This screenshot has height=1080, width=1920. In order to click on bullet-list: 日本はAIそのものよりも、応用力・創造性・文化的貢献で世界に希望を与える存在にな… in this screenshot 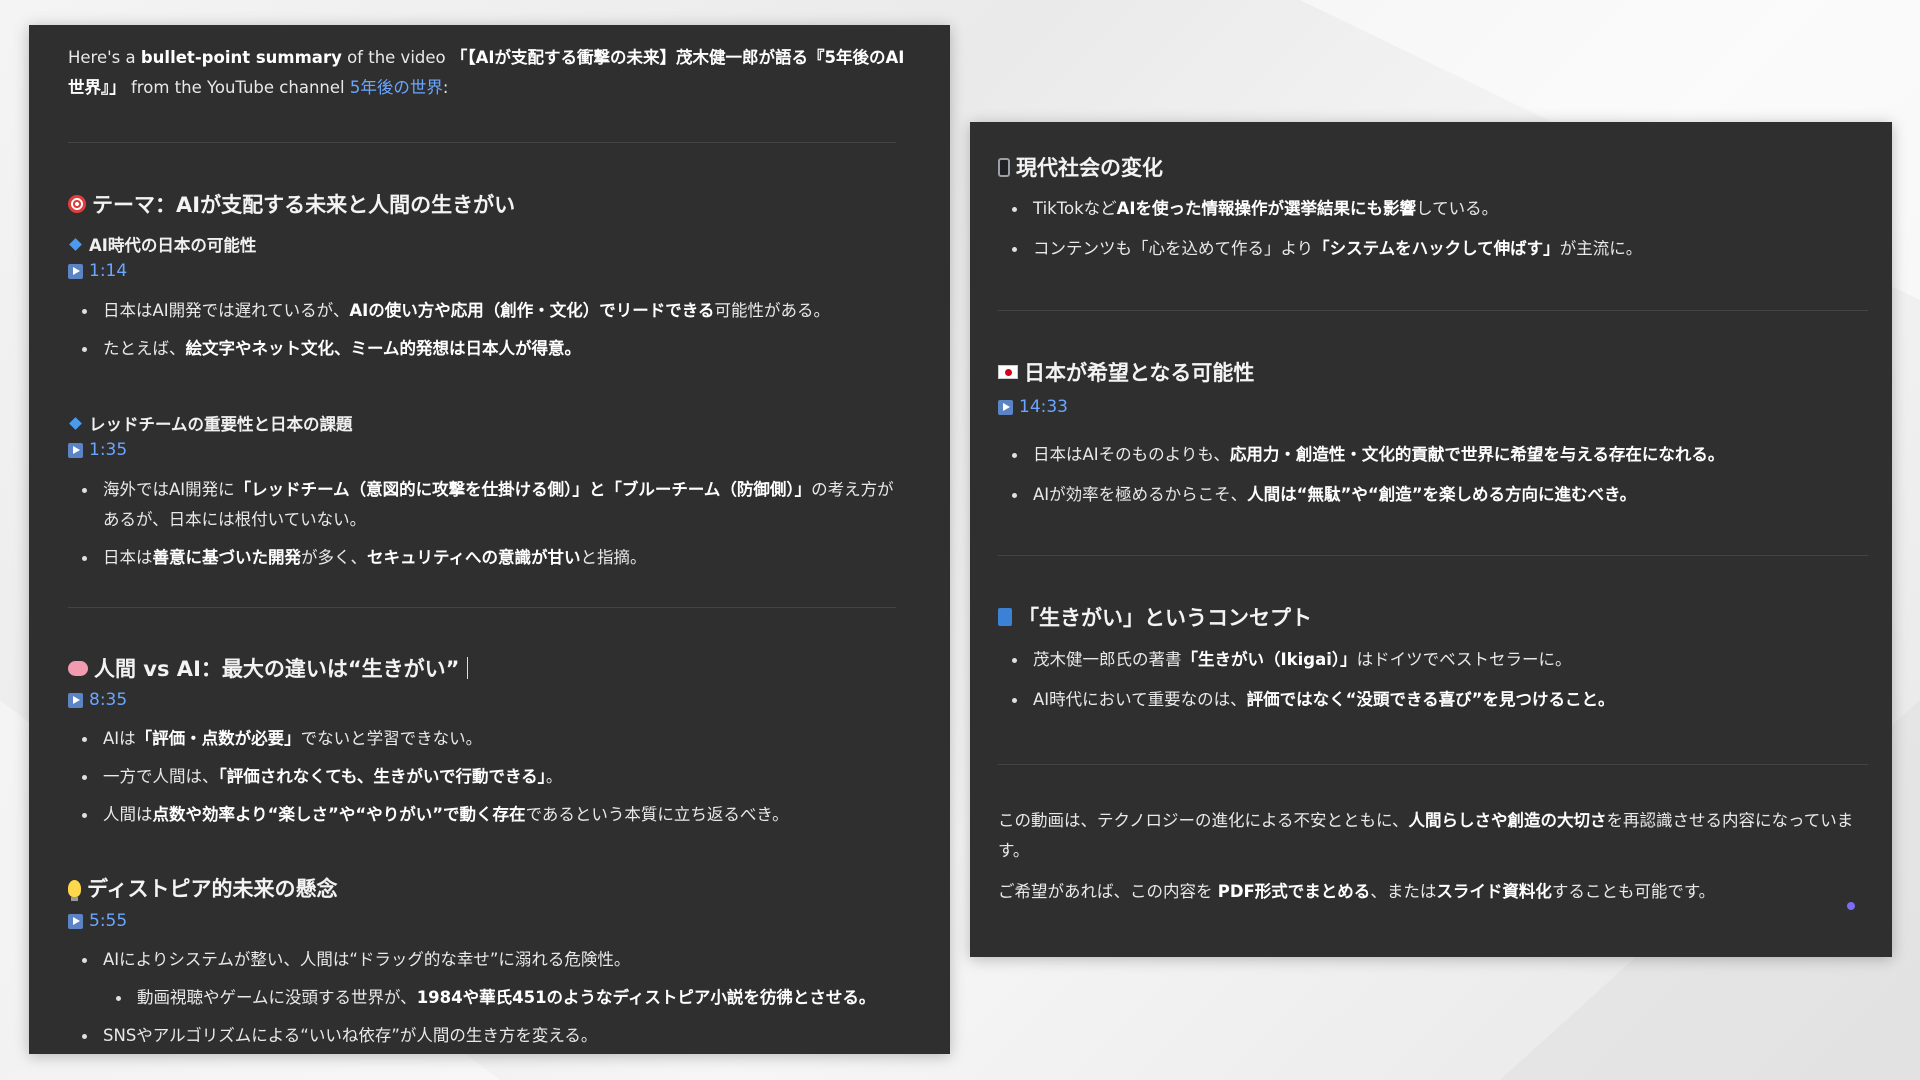, I will do `click(1433, 475)`.